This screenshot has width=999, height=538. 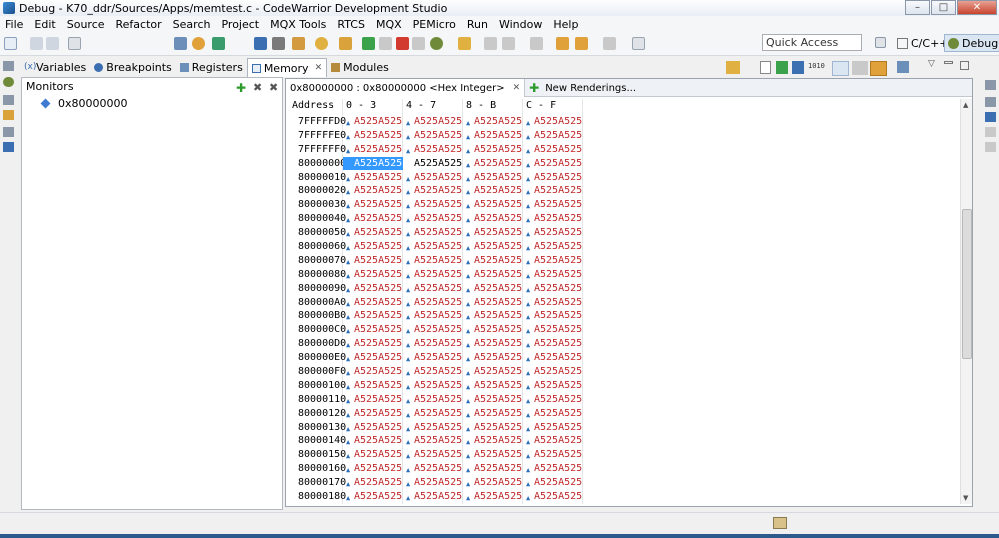 I want to click on import-icon, so click(x=782, y=67).